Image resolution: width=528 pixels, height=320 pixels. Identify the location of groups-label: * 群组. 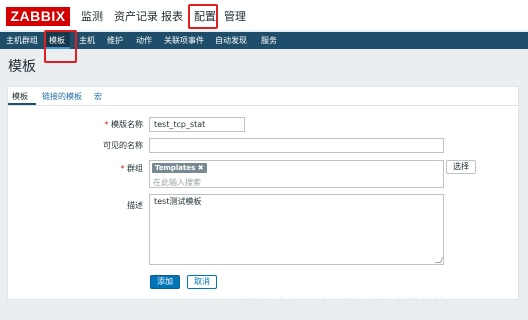
(131, 168).